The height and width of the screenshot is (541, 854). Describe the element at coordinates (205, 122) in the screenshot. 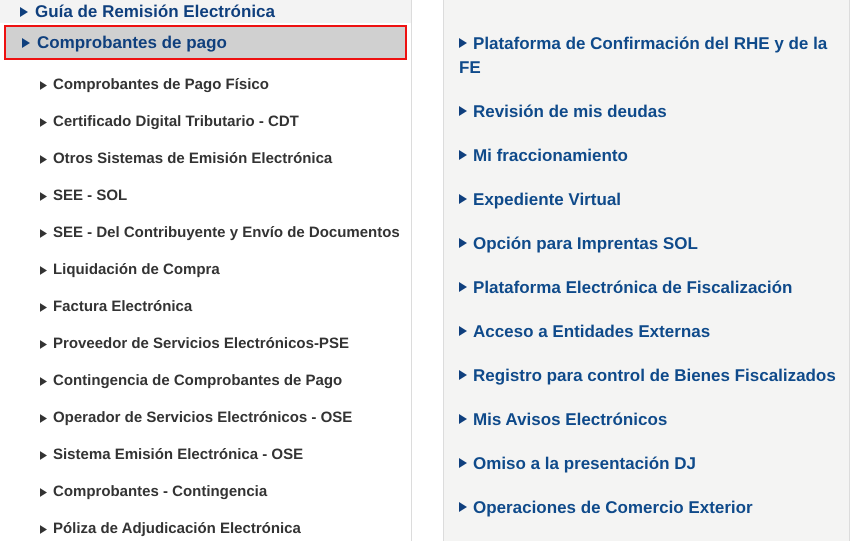

I see `submenu-item: Certificado Digital Tributario - CDT` at that location.